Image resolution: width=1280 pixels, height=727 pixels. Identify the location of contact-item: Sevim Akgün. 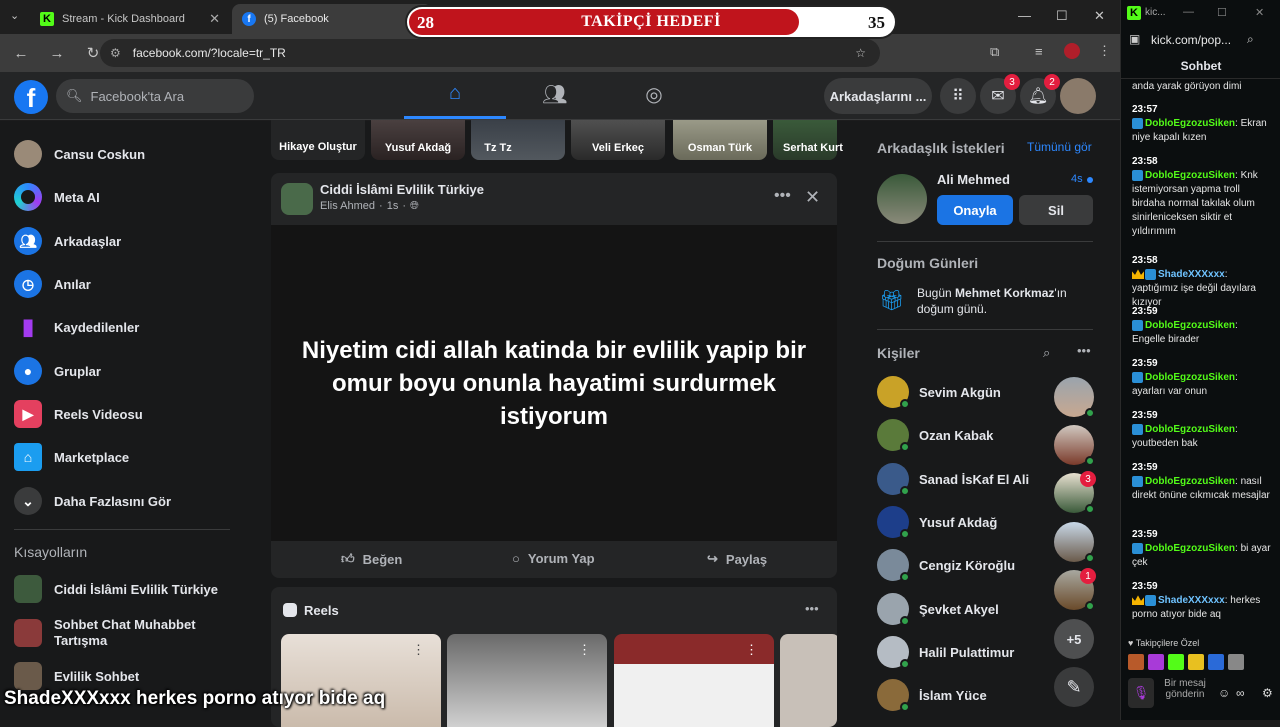
(939, 392).